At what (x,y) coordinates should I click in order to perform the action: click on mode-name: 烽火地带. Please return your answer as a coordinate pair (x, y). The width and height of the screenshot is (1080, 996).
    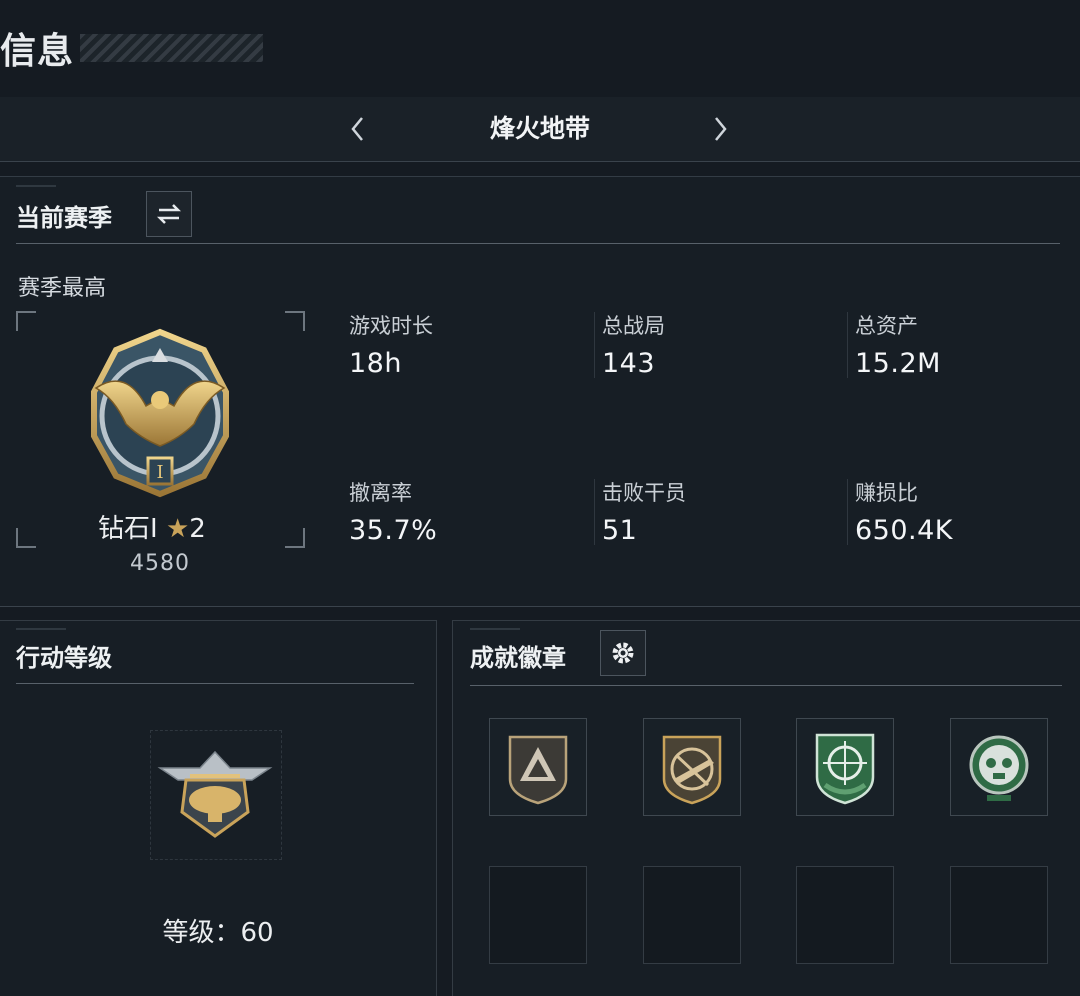
    Looking at the image, I should click on (539, 128).